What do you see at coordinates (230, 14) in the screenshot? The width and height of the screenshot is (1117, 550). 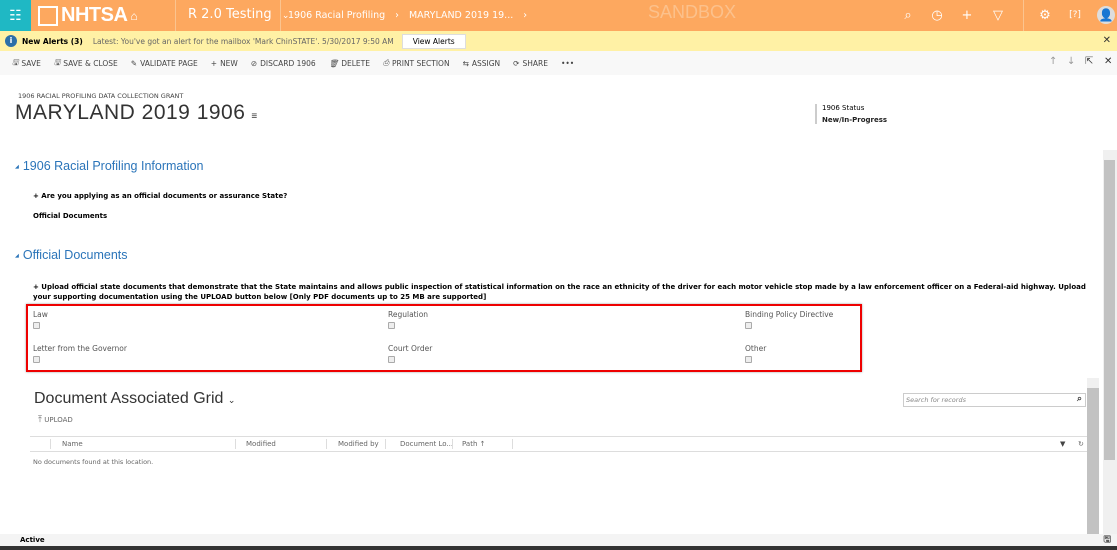 I see `environment-label: R 2.0 Testing` at bounding box center [230, 14].